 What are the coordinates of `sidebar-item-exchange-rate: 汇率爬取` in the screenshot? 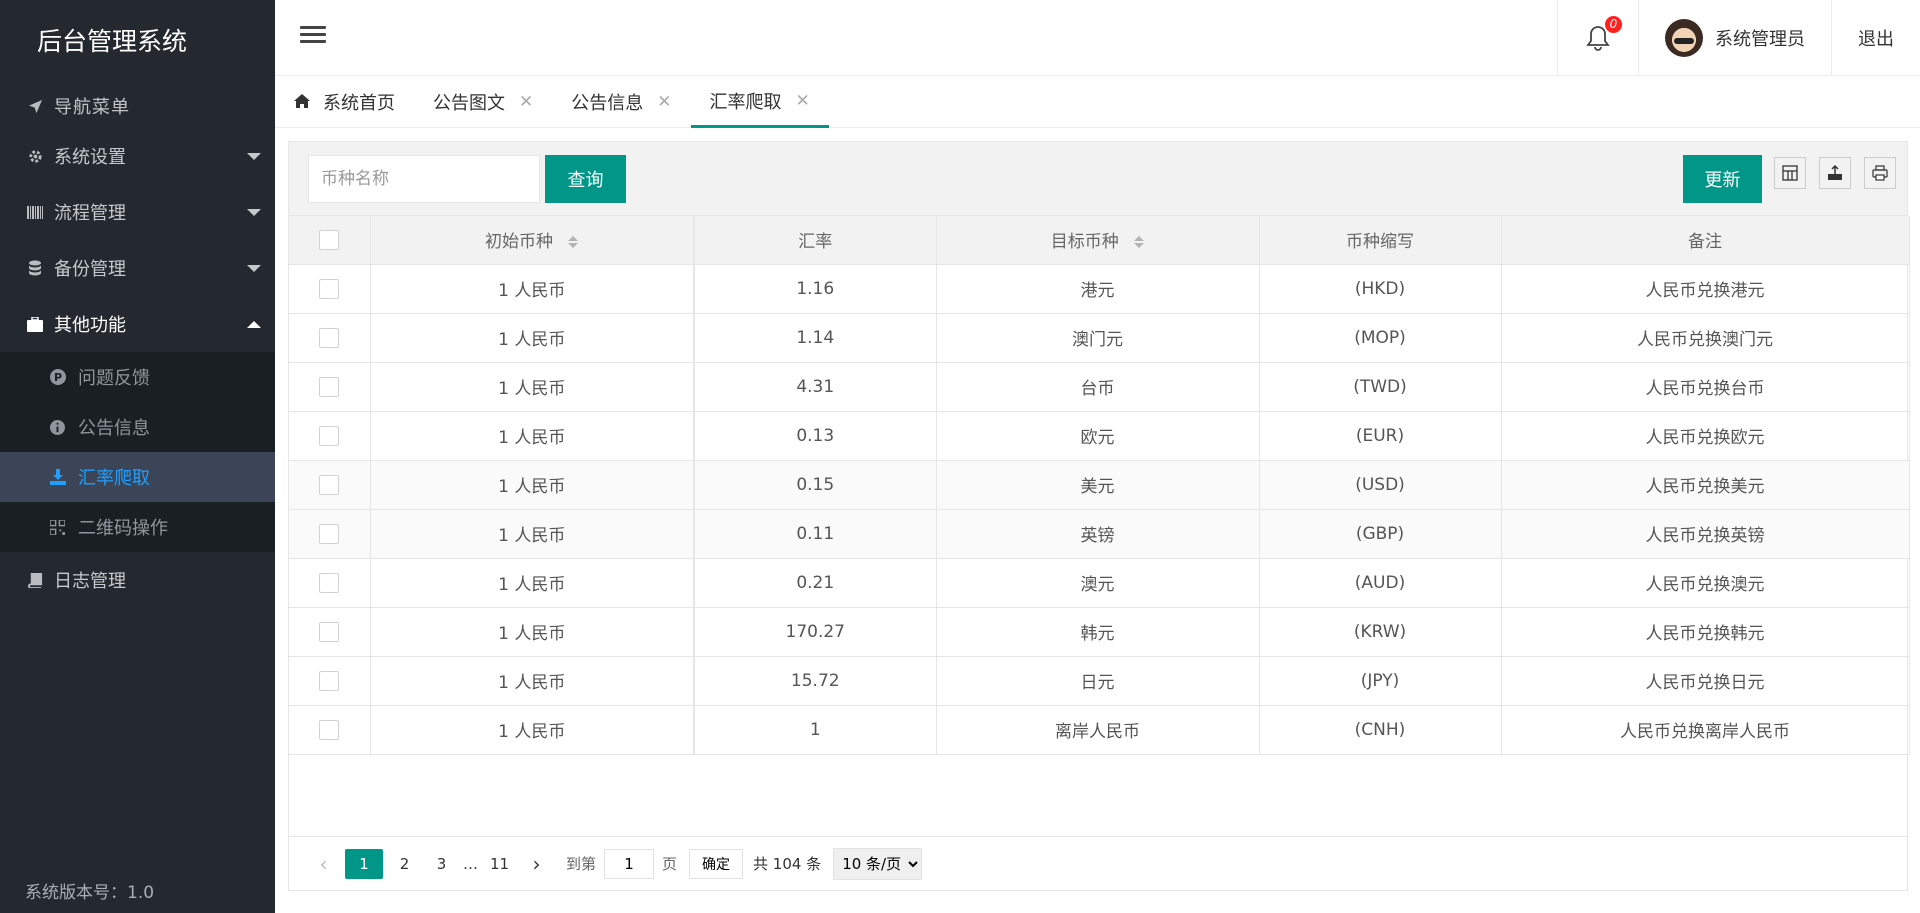 It's located at (137, 477).